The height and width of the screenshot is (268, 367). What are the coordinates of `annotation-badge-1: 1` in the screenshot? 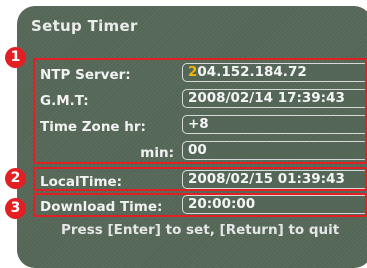 It's located at (15, 57).